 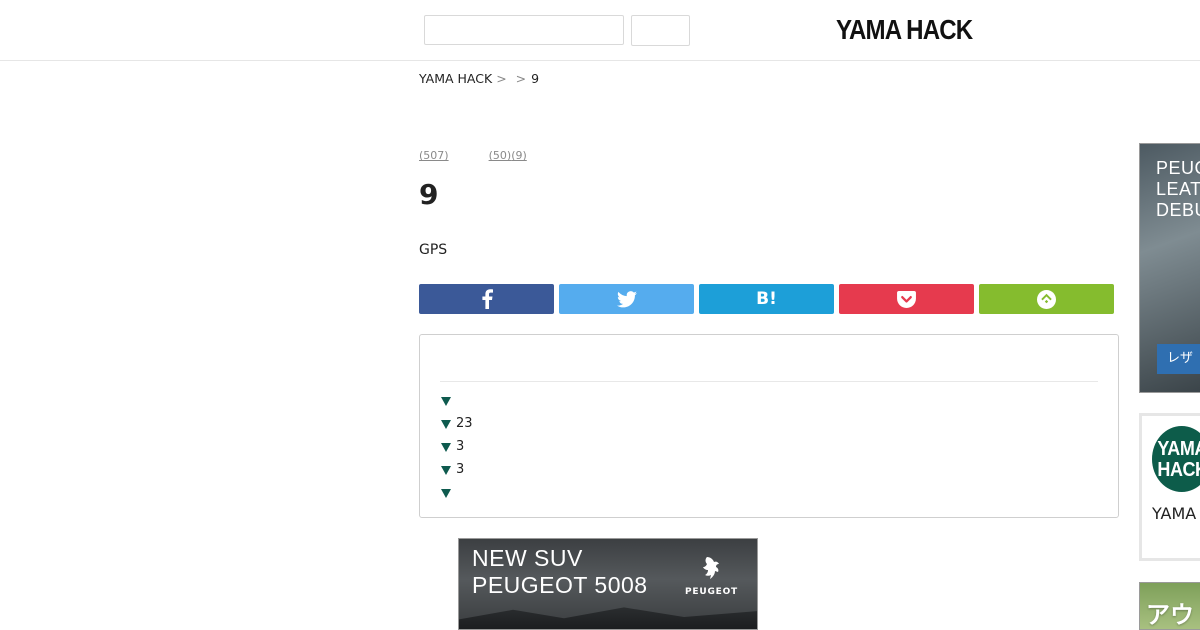 I want to click on category-tag-link: (50), so click(x=500, y=155).